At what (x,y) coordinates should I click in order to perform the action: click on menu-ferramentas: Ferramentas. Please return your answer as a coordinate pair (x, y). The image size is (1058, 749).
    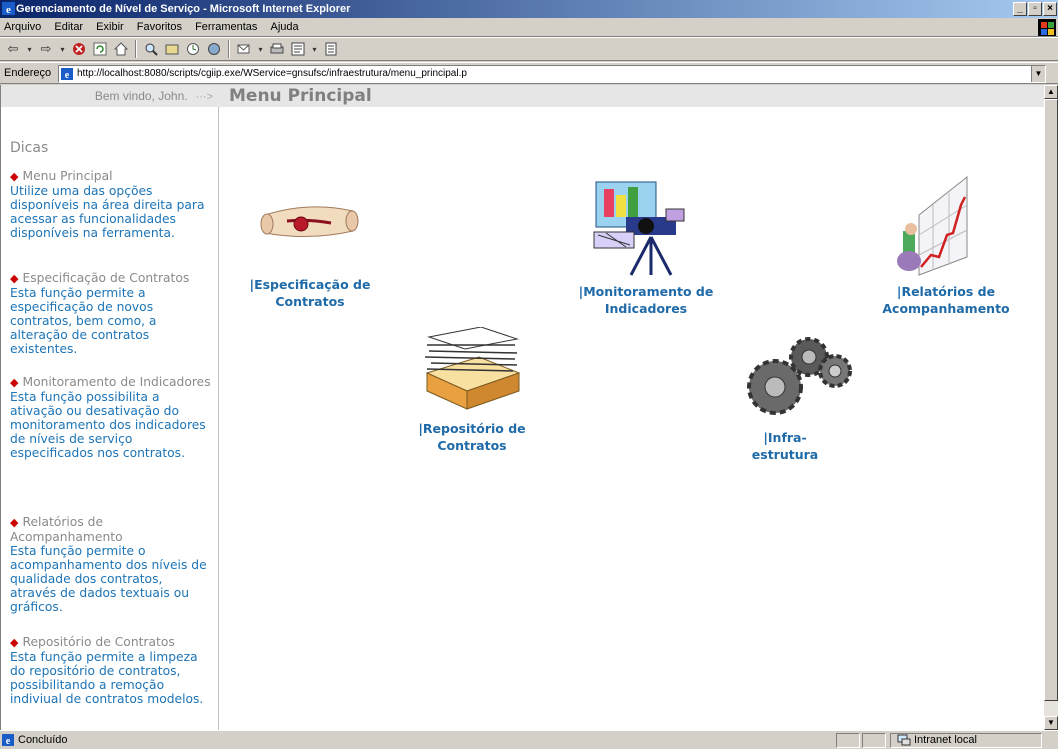
    Looking at the image, I should click on (226, 27).